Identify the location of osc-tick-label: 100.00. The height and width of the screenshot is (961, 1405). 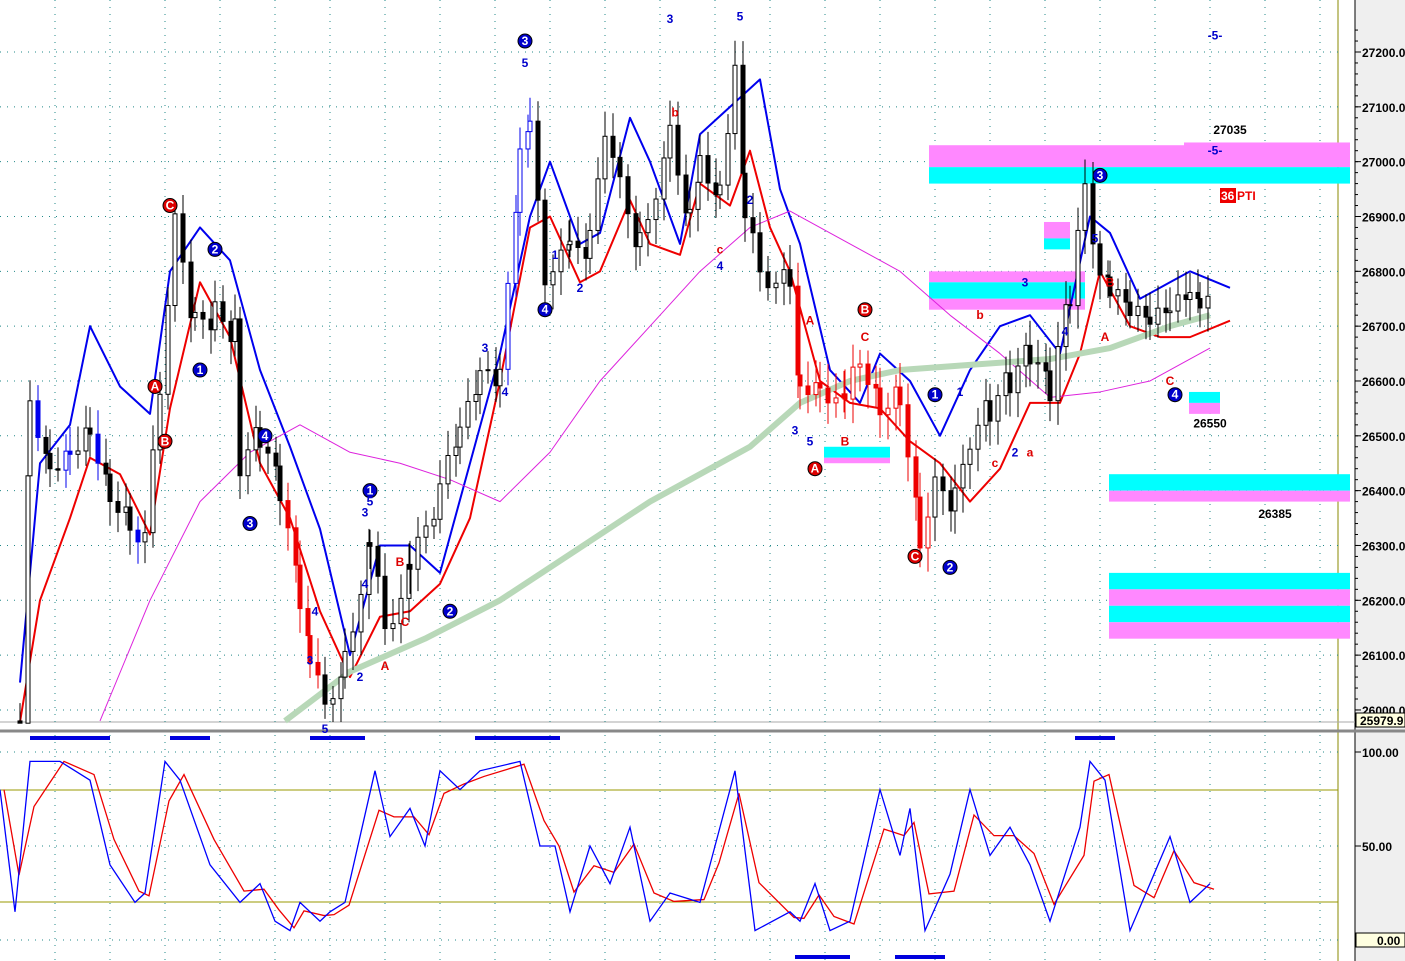
(1380, 753).